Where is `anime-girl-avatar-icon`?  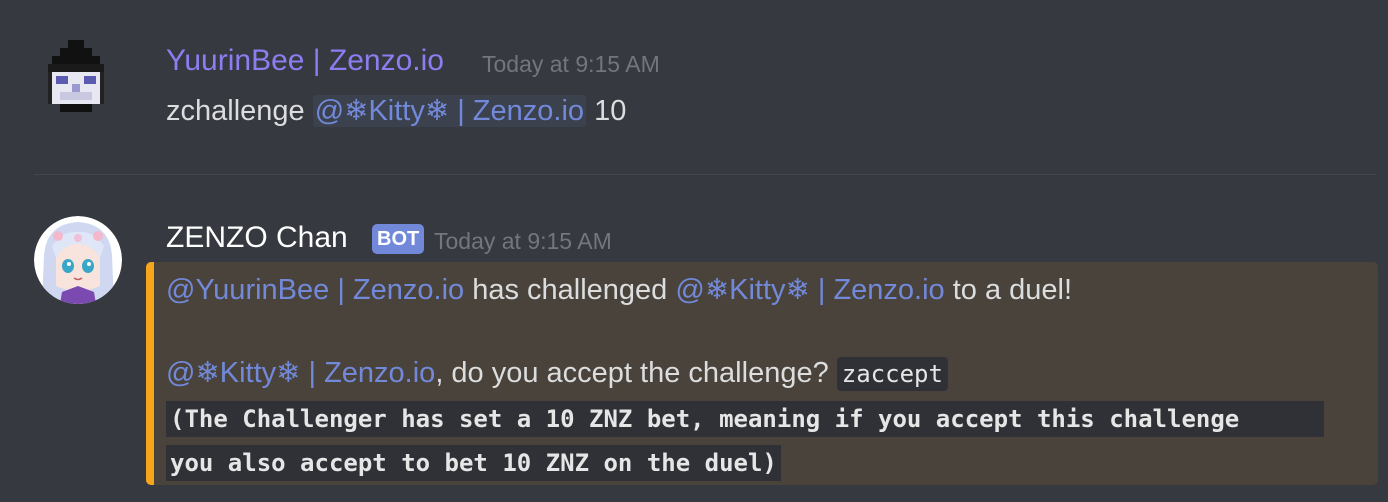
anime-girl-avatar-icon is located at coordinates (78, 260).